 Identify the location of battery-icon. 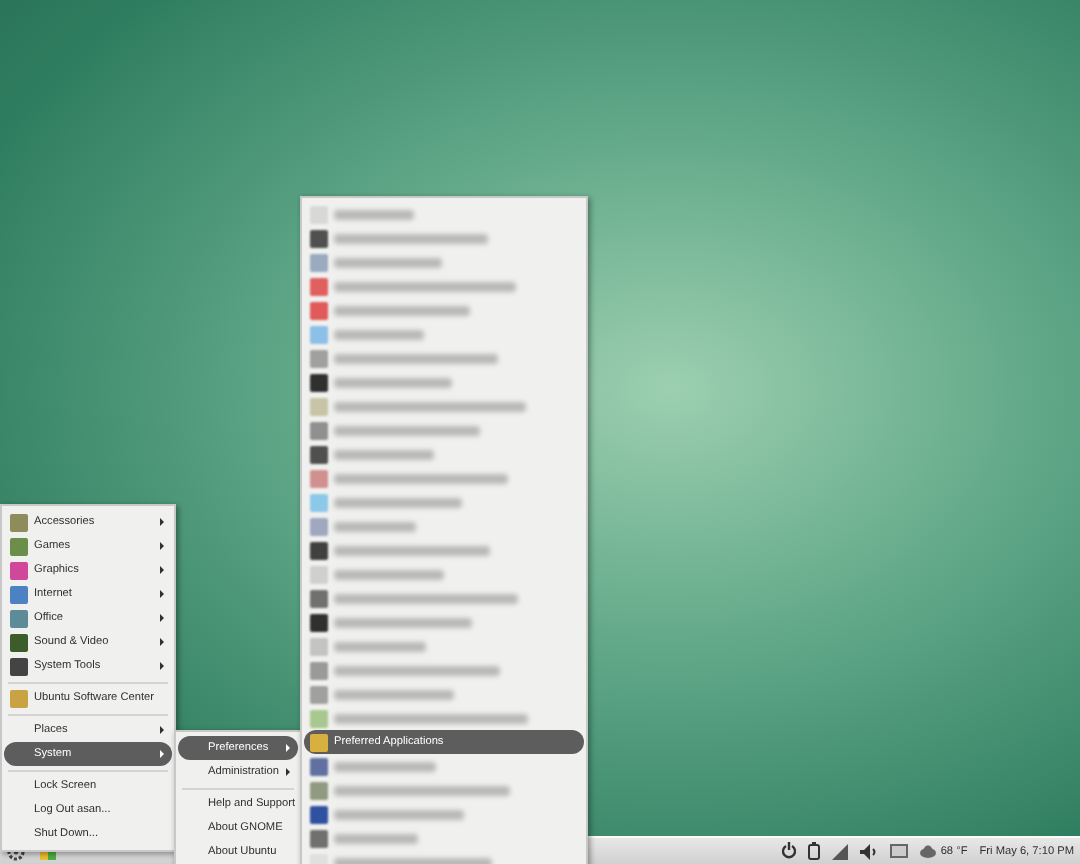
(814, 851).